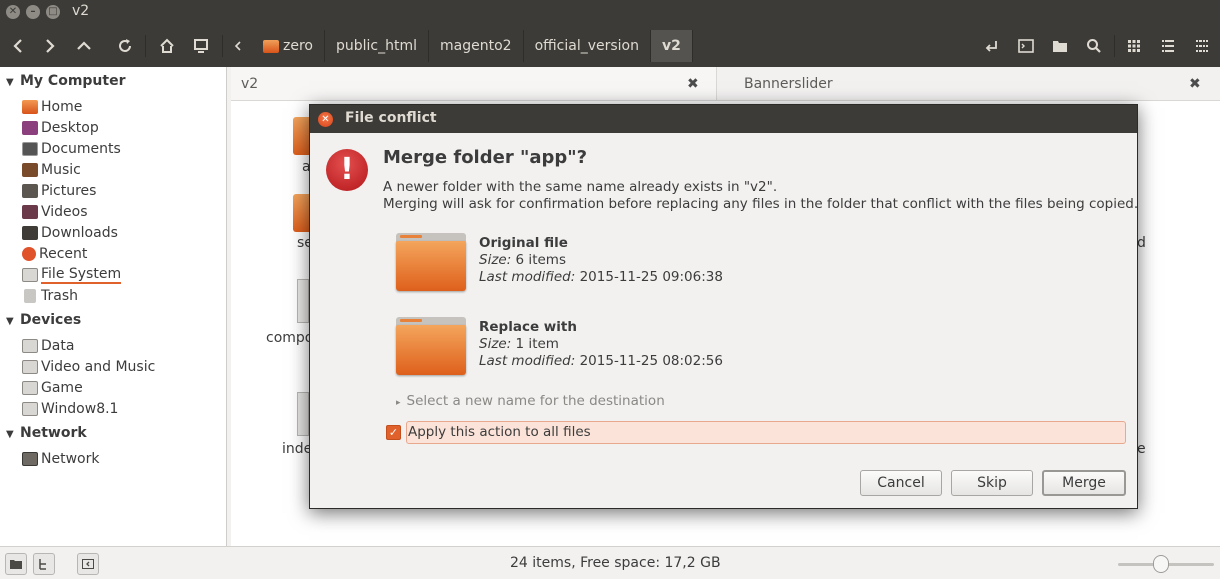 Image resolution: width=1220 pixels, height=579 pixels. I want to click on list-view-button, so click(1168, 46).